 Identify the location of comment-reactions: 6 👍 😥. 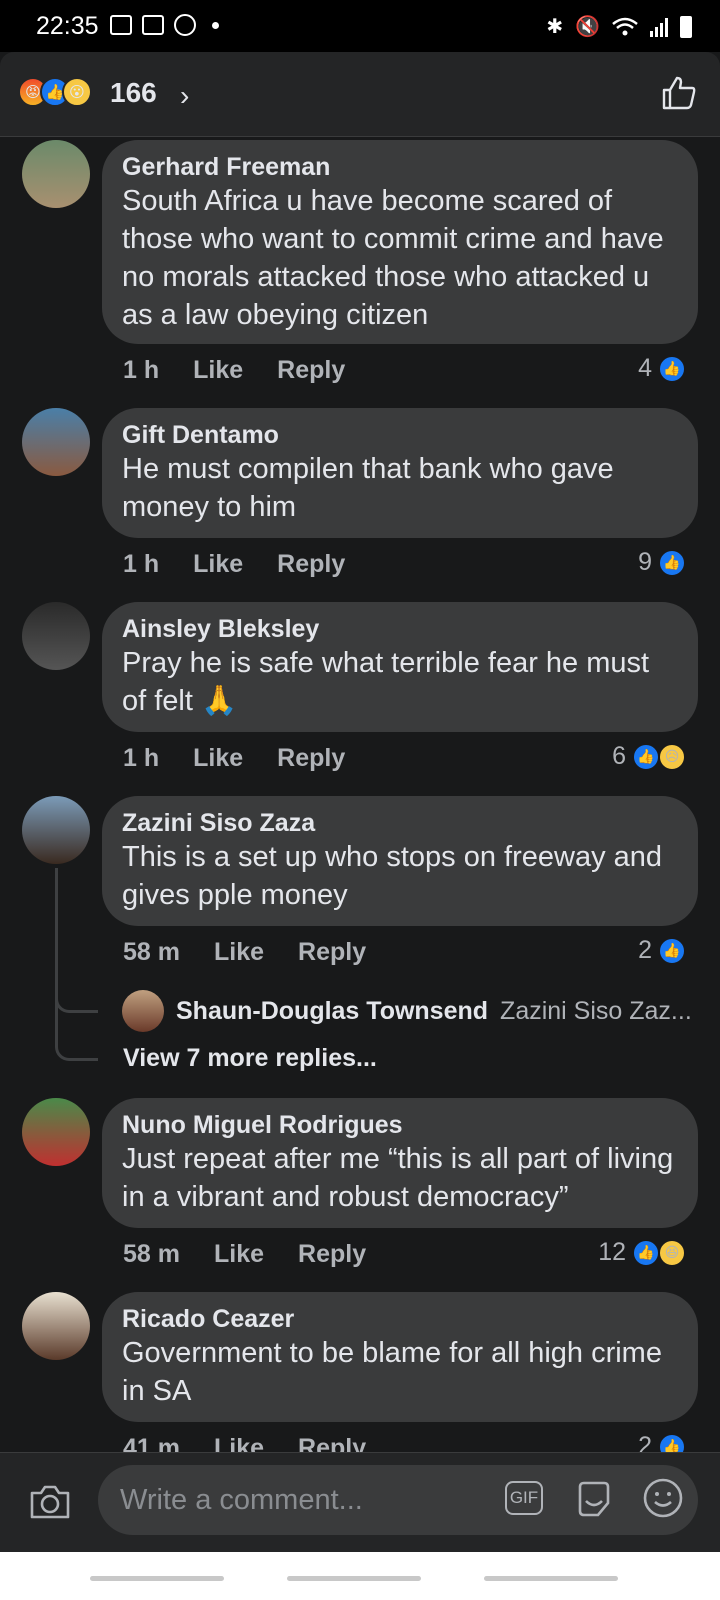
(649, 756).